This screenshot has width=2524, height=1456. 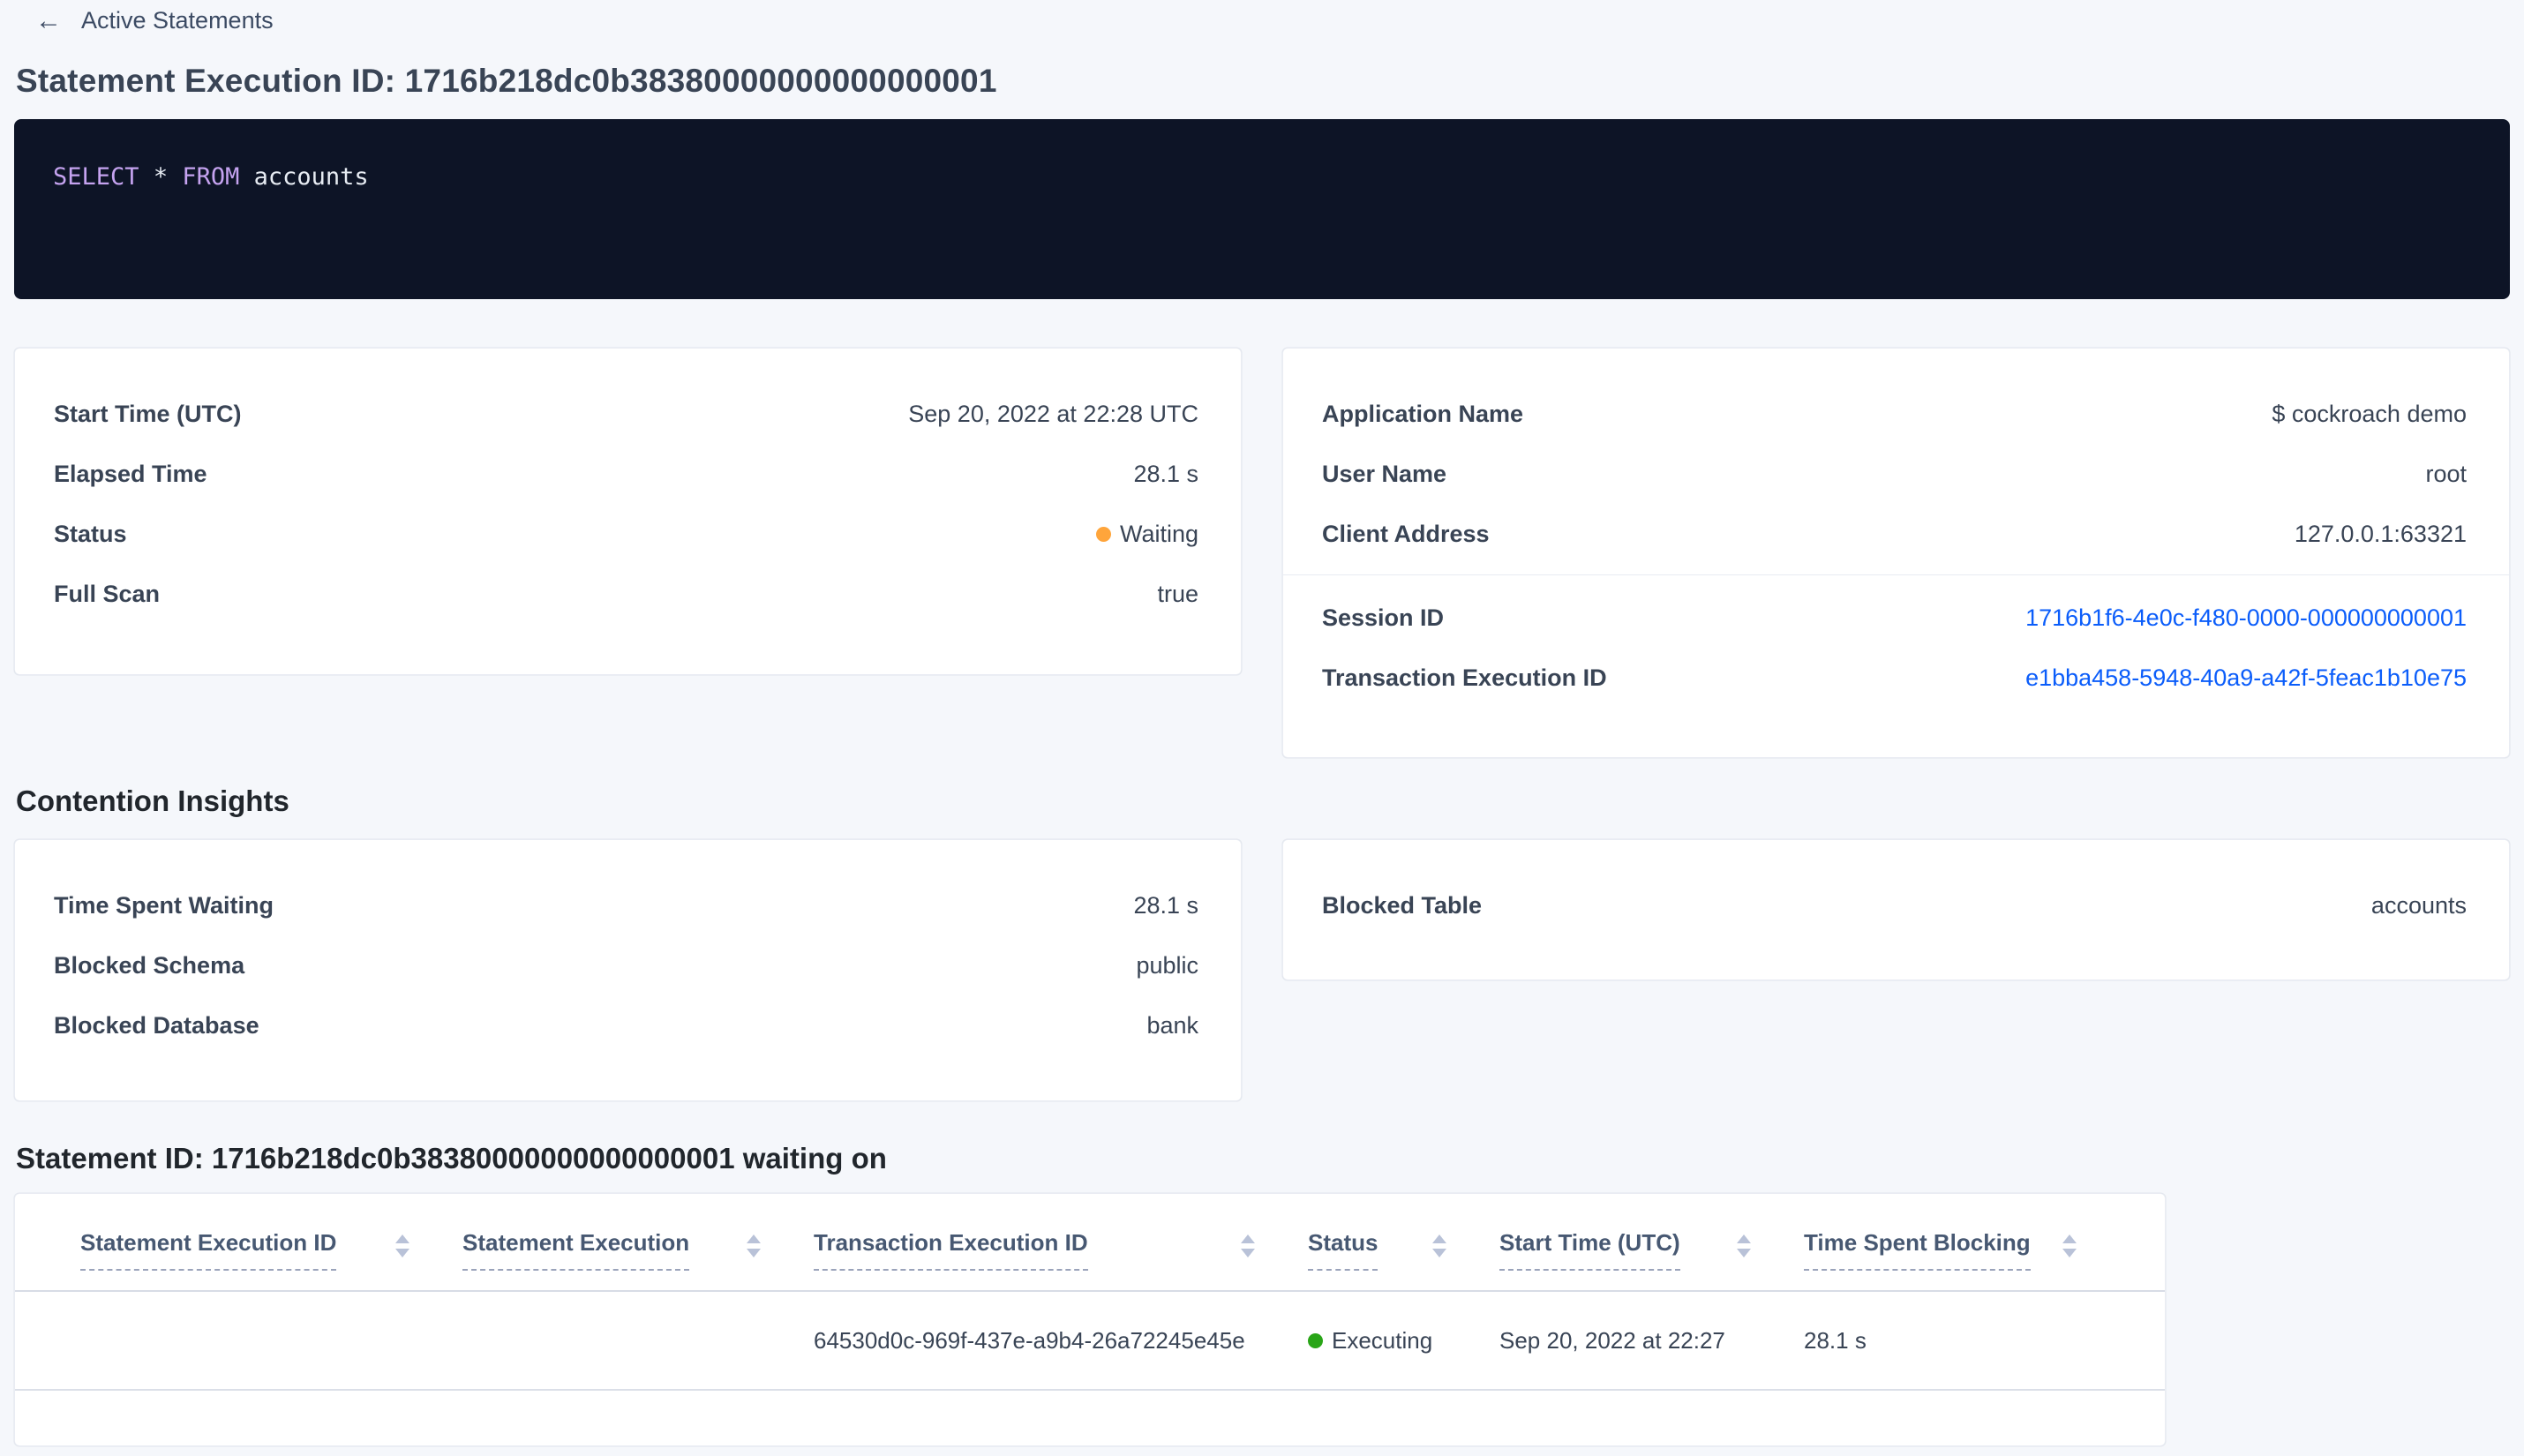 What do you see at coordinates (1384, 473) in the screenshot?
I see `user-name-label: User Name` at bounding box center [1384, 473].